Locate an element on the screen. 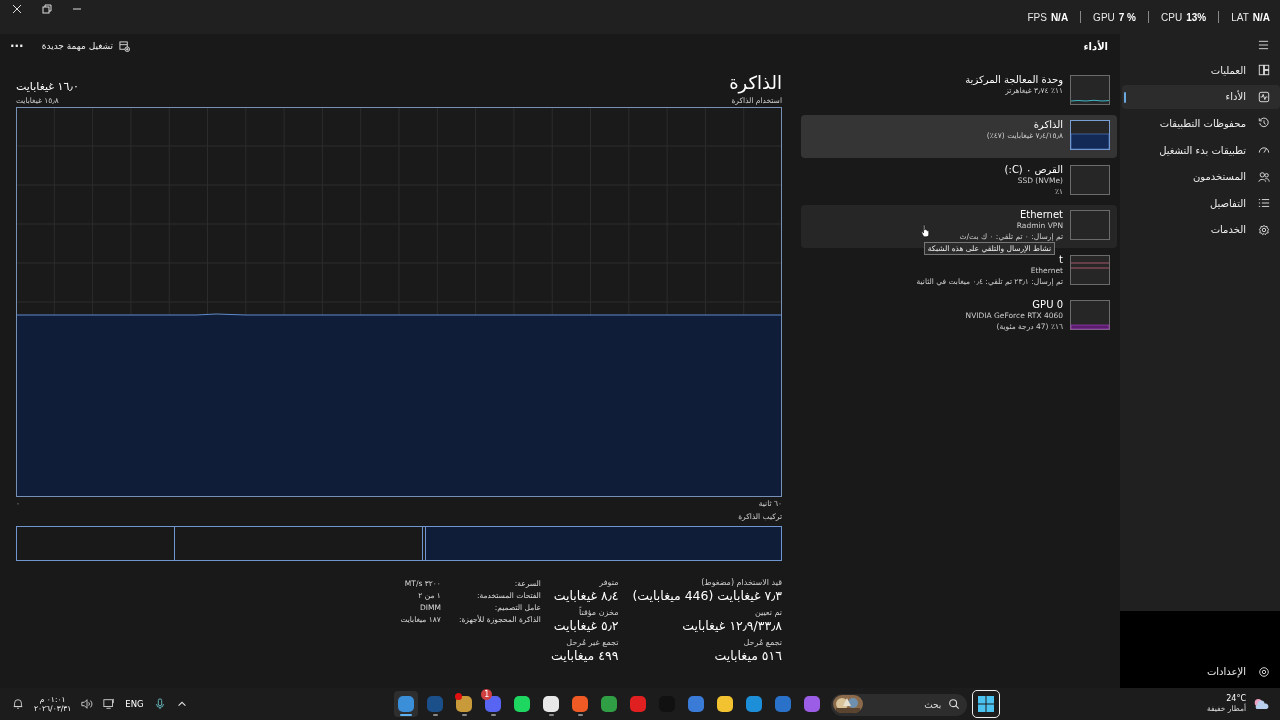 This screenshot has height=720, width=1280. taskbar-app is located at coordinates (406, 704).